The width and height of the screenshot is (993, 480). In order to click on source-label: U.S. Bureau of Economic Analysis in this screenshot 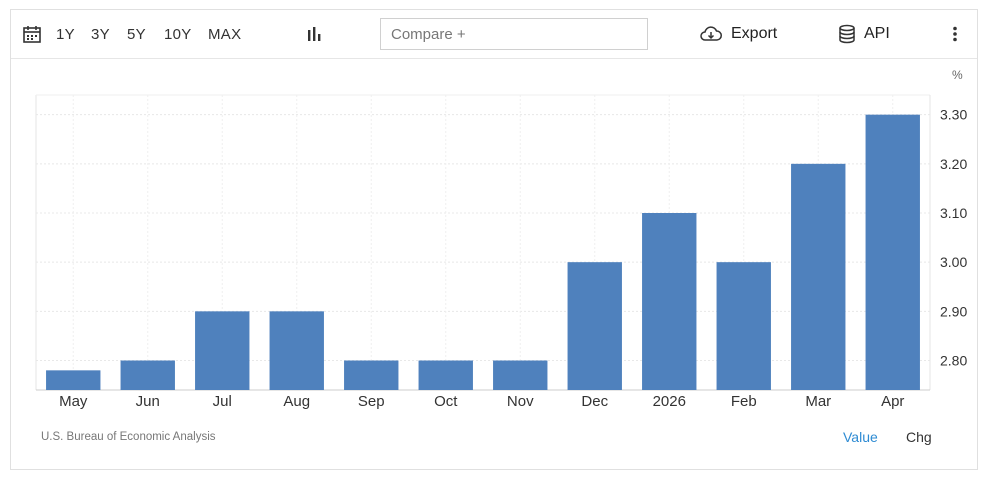, I will do `click(128, 437)`.